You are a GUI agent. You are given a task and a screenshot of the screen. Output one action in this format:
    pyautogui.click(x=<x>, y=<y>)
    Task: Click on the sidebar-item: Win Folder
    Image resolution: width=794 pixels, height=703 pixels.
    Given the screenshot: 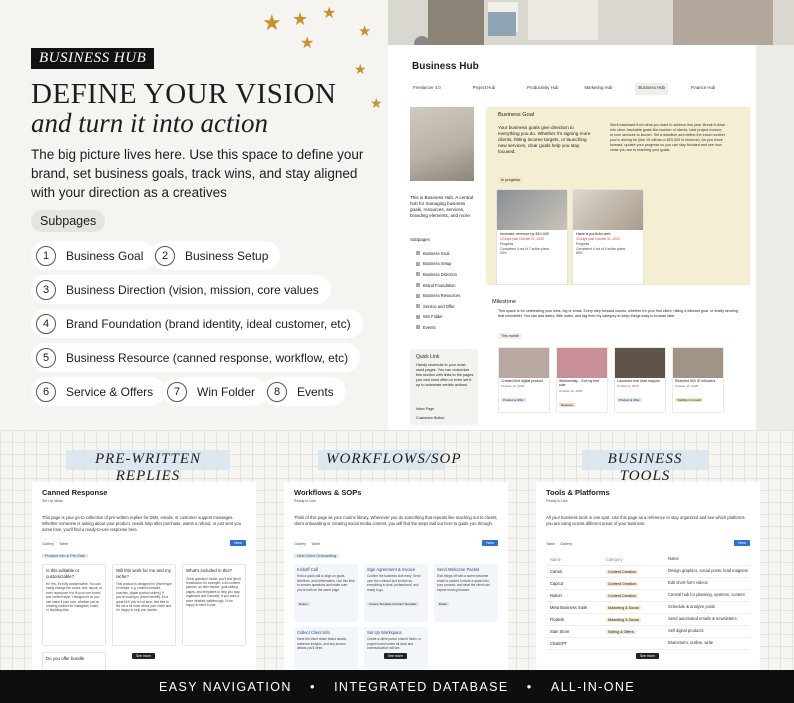 What is the action you would take?
    pyautogui.click(x=438, y=317)
    